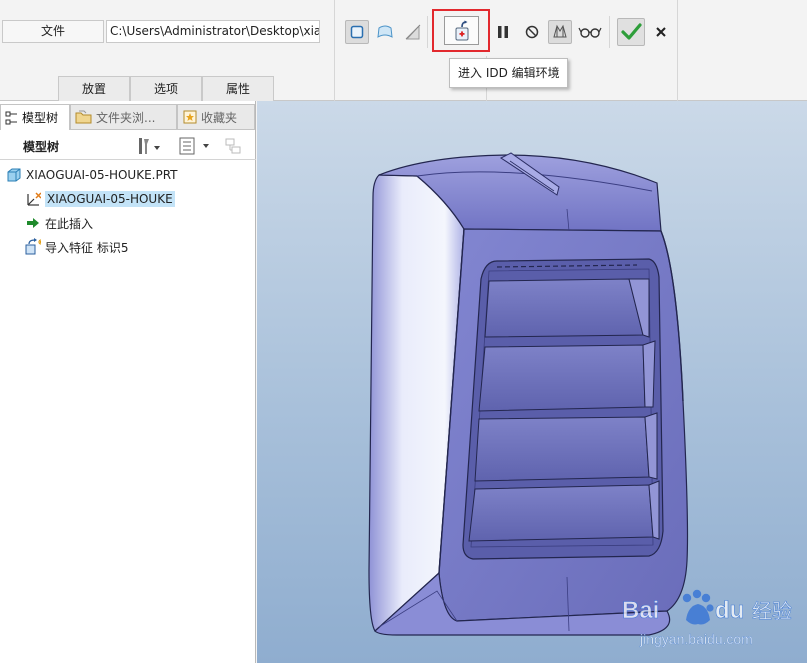  I want to click on glasses-icon, so click(590, 32).